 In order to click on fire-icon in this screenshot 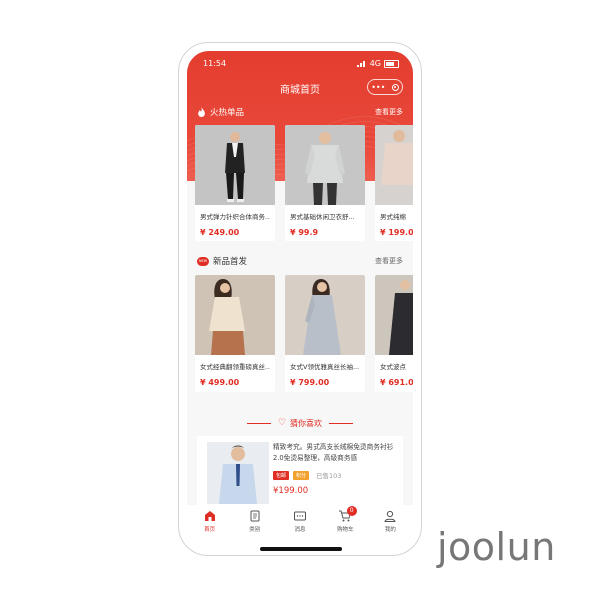, I will do `click(201, 112)`.